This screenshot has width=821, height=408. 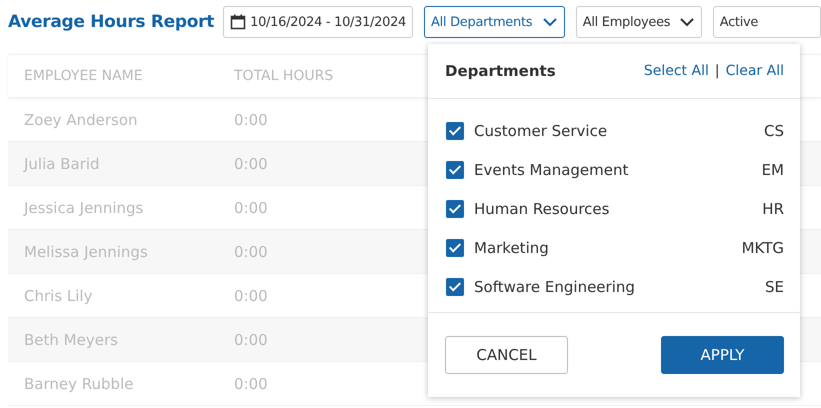 I want to click on table-cell-text: Barney Rubble, so click(x=78, y=383).